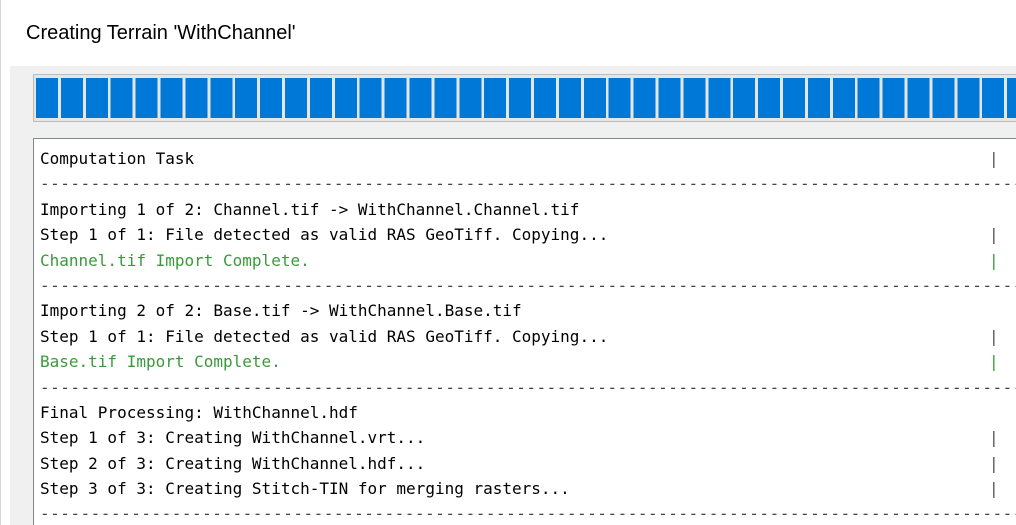 The image size is (1016, 525). What do you see at coordinates (161, 33) in the screenshot?
I see `window-title: Creating Terrain 'WithChannel'` at bounding box center [161, 33].